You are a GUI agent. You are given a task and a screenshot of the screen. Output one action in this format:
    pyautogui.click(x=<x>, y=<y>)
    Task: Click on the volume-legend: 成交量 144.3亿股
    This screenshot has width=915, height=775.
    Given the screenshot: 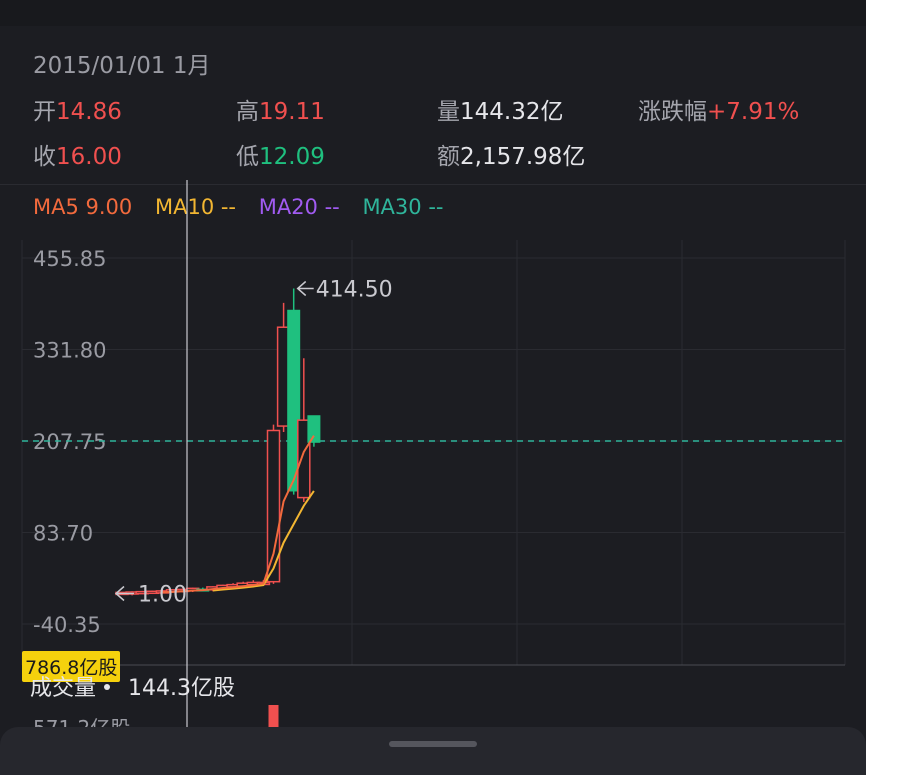 What is the action you would take?
    pyautogui.click(x=132, y=686)
    